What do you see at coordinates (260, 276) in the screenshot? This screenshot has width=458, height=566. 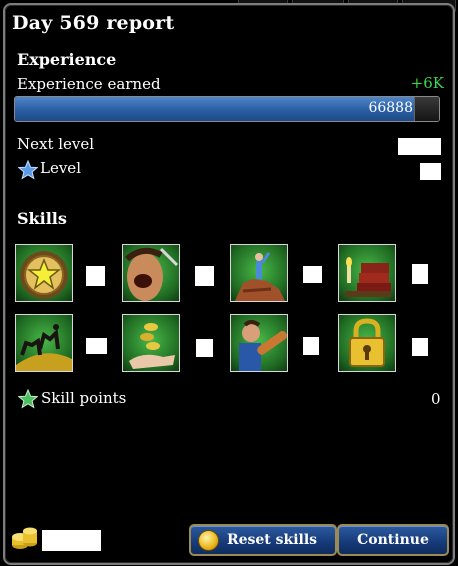 I see `explorer-on-rock-icon` at bounding box center [260, 276].